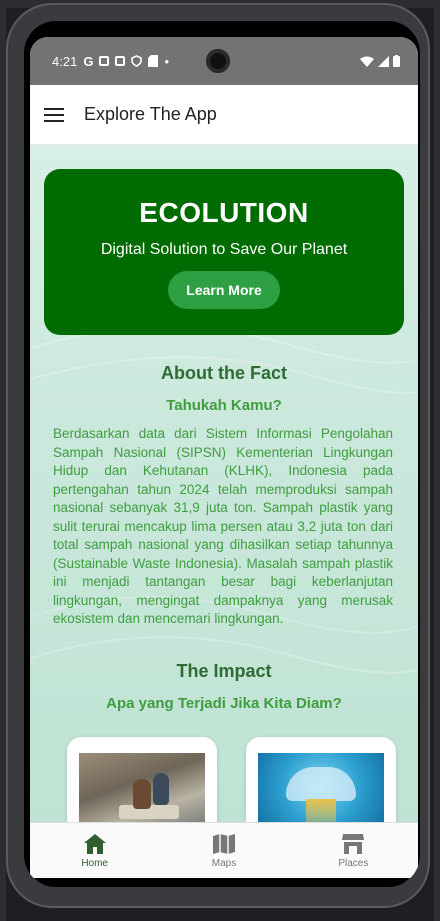 Image resolution: width=440 pixels, height=921 pixels. Describe the element at coordinates (54, 114) in the screenshot. I see `hamburger-menu-icon` at that location.